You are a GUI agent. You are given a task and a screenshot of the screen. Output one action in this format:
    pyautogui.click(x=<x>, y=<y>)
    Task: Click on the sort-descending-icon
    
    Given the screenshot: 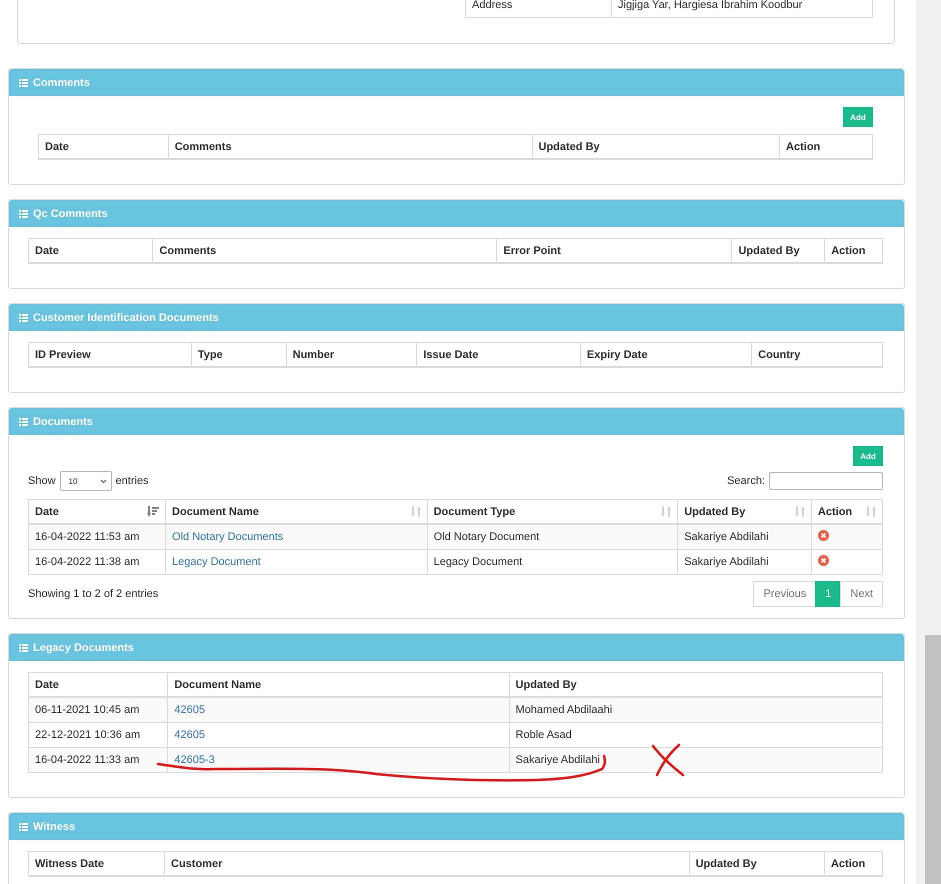 What is the action you would take?
    pyautogui.click(x=153, y=511)
    